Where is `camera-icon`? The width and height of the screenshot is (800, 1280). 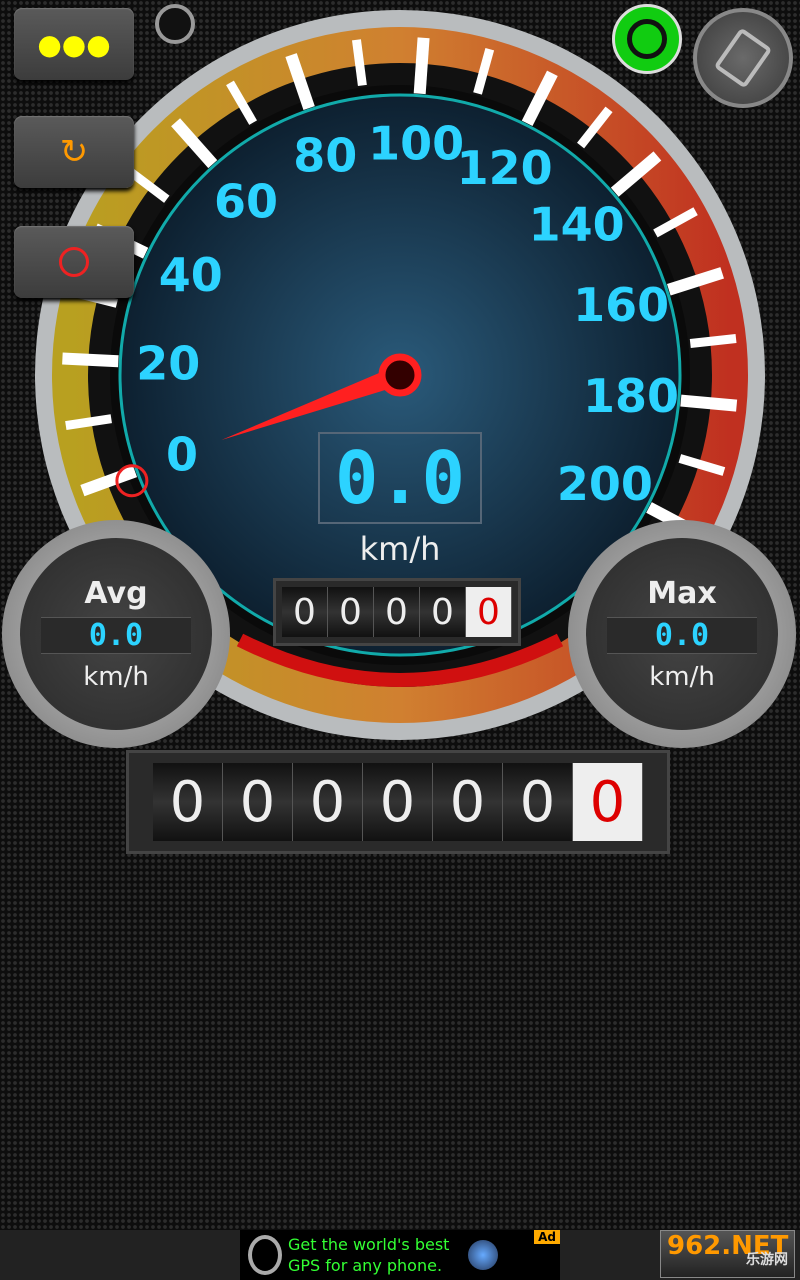 camera-icon is located at coordinates (175, 24).